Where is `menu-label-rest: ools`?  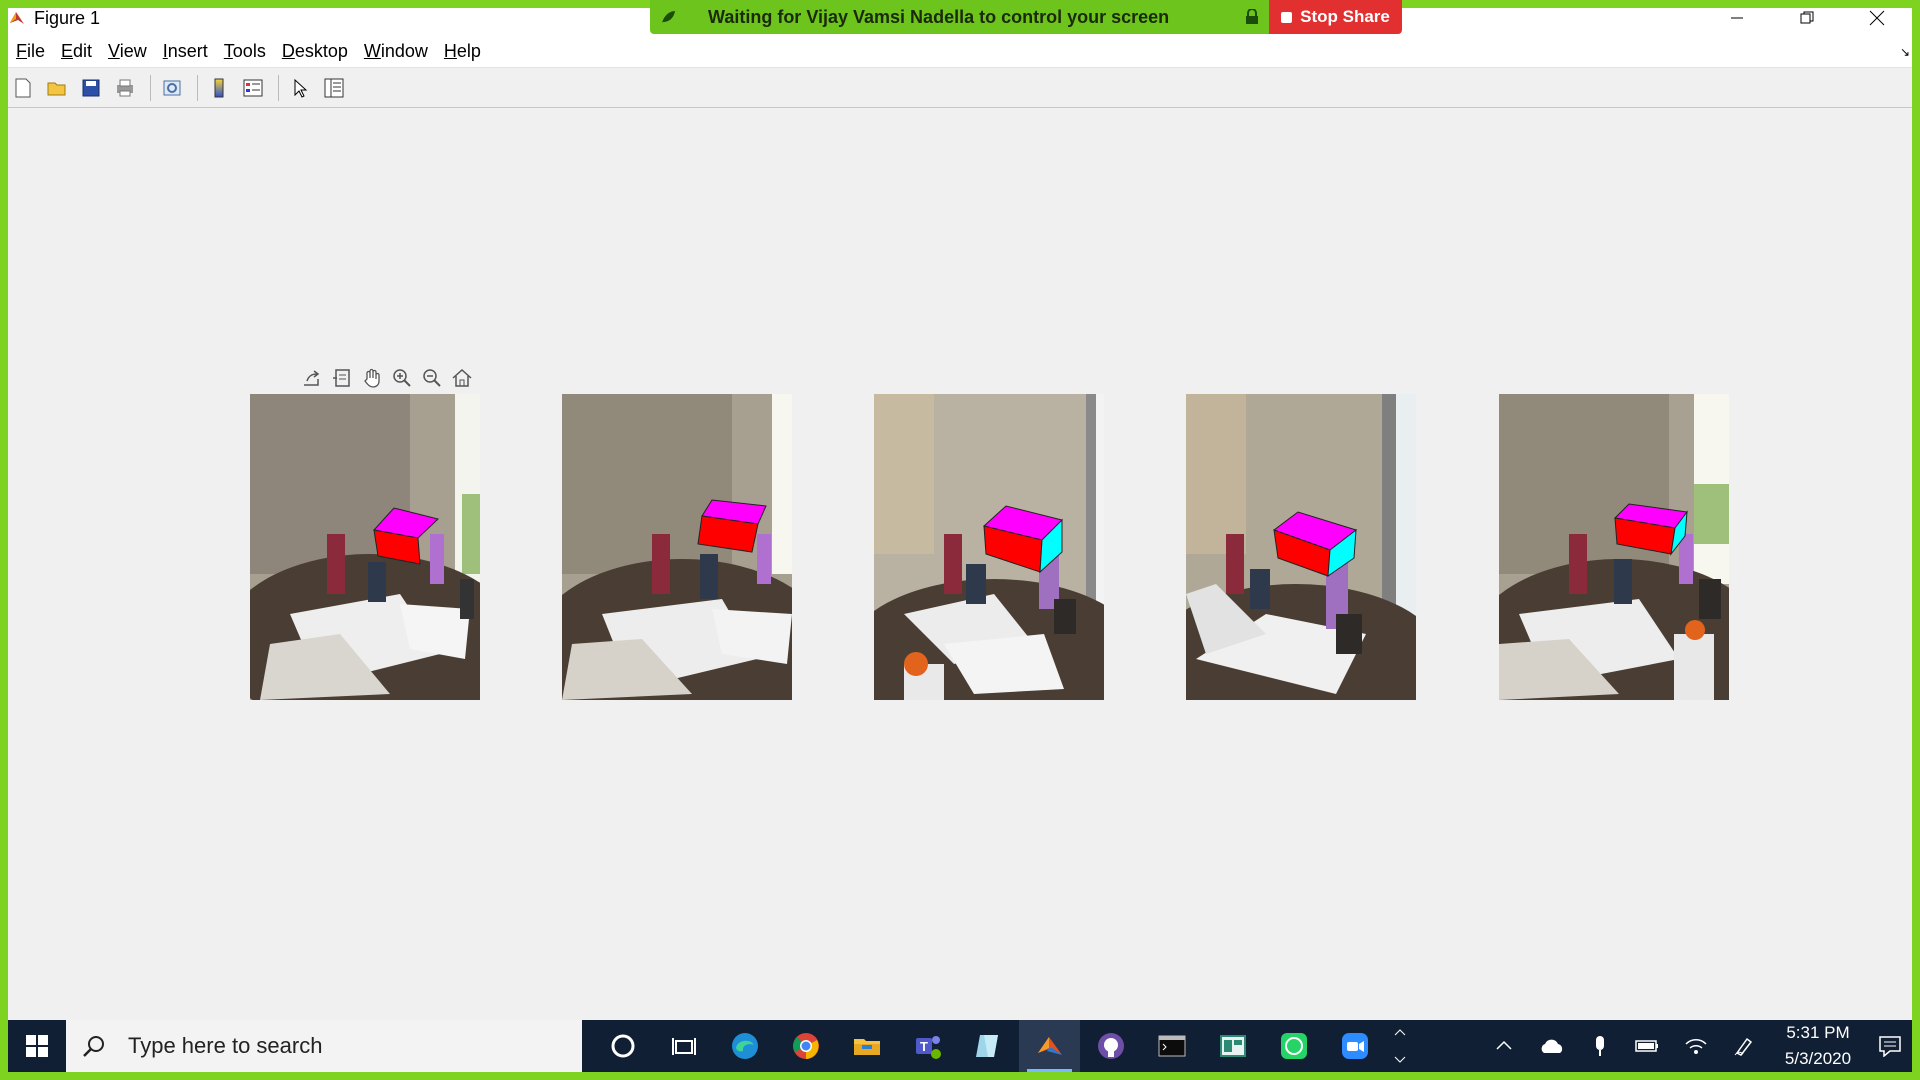
menu-label-rest: ools is located at coordinates (249, 51).